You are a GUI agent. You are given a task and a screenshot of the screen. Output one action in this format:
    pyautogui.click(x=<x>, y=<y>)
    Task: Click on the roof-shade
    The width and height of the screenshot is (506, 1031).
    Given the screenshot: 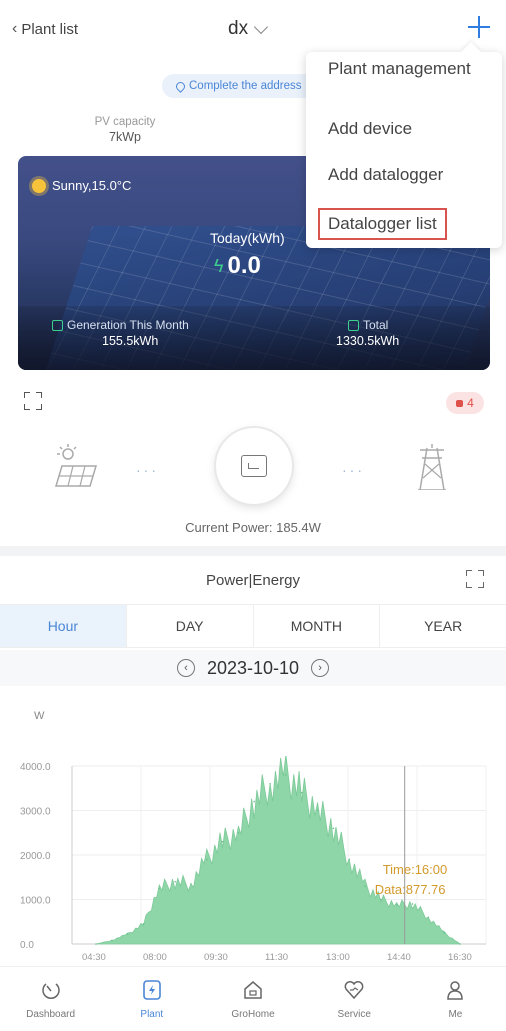 What is the action you would take?
    pyautogui.click(x=254, y=338)
    